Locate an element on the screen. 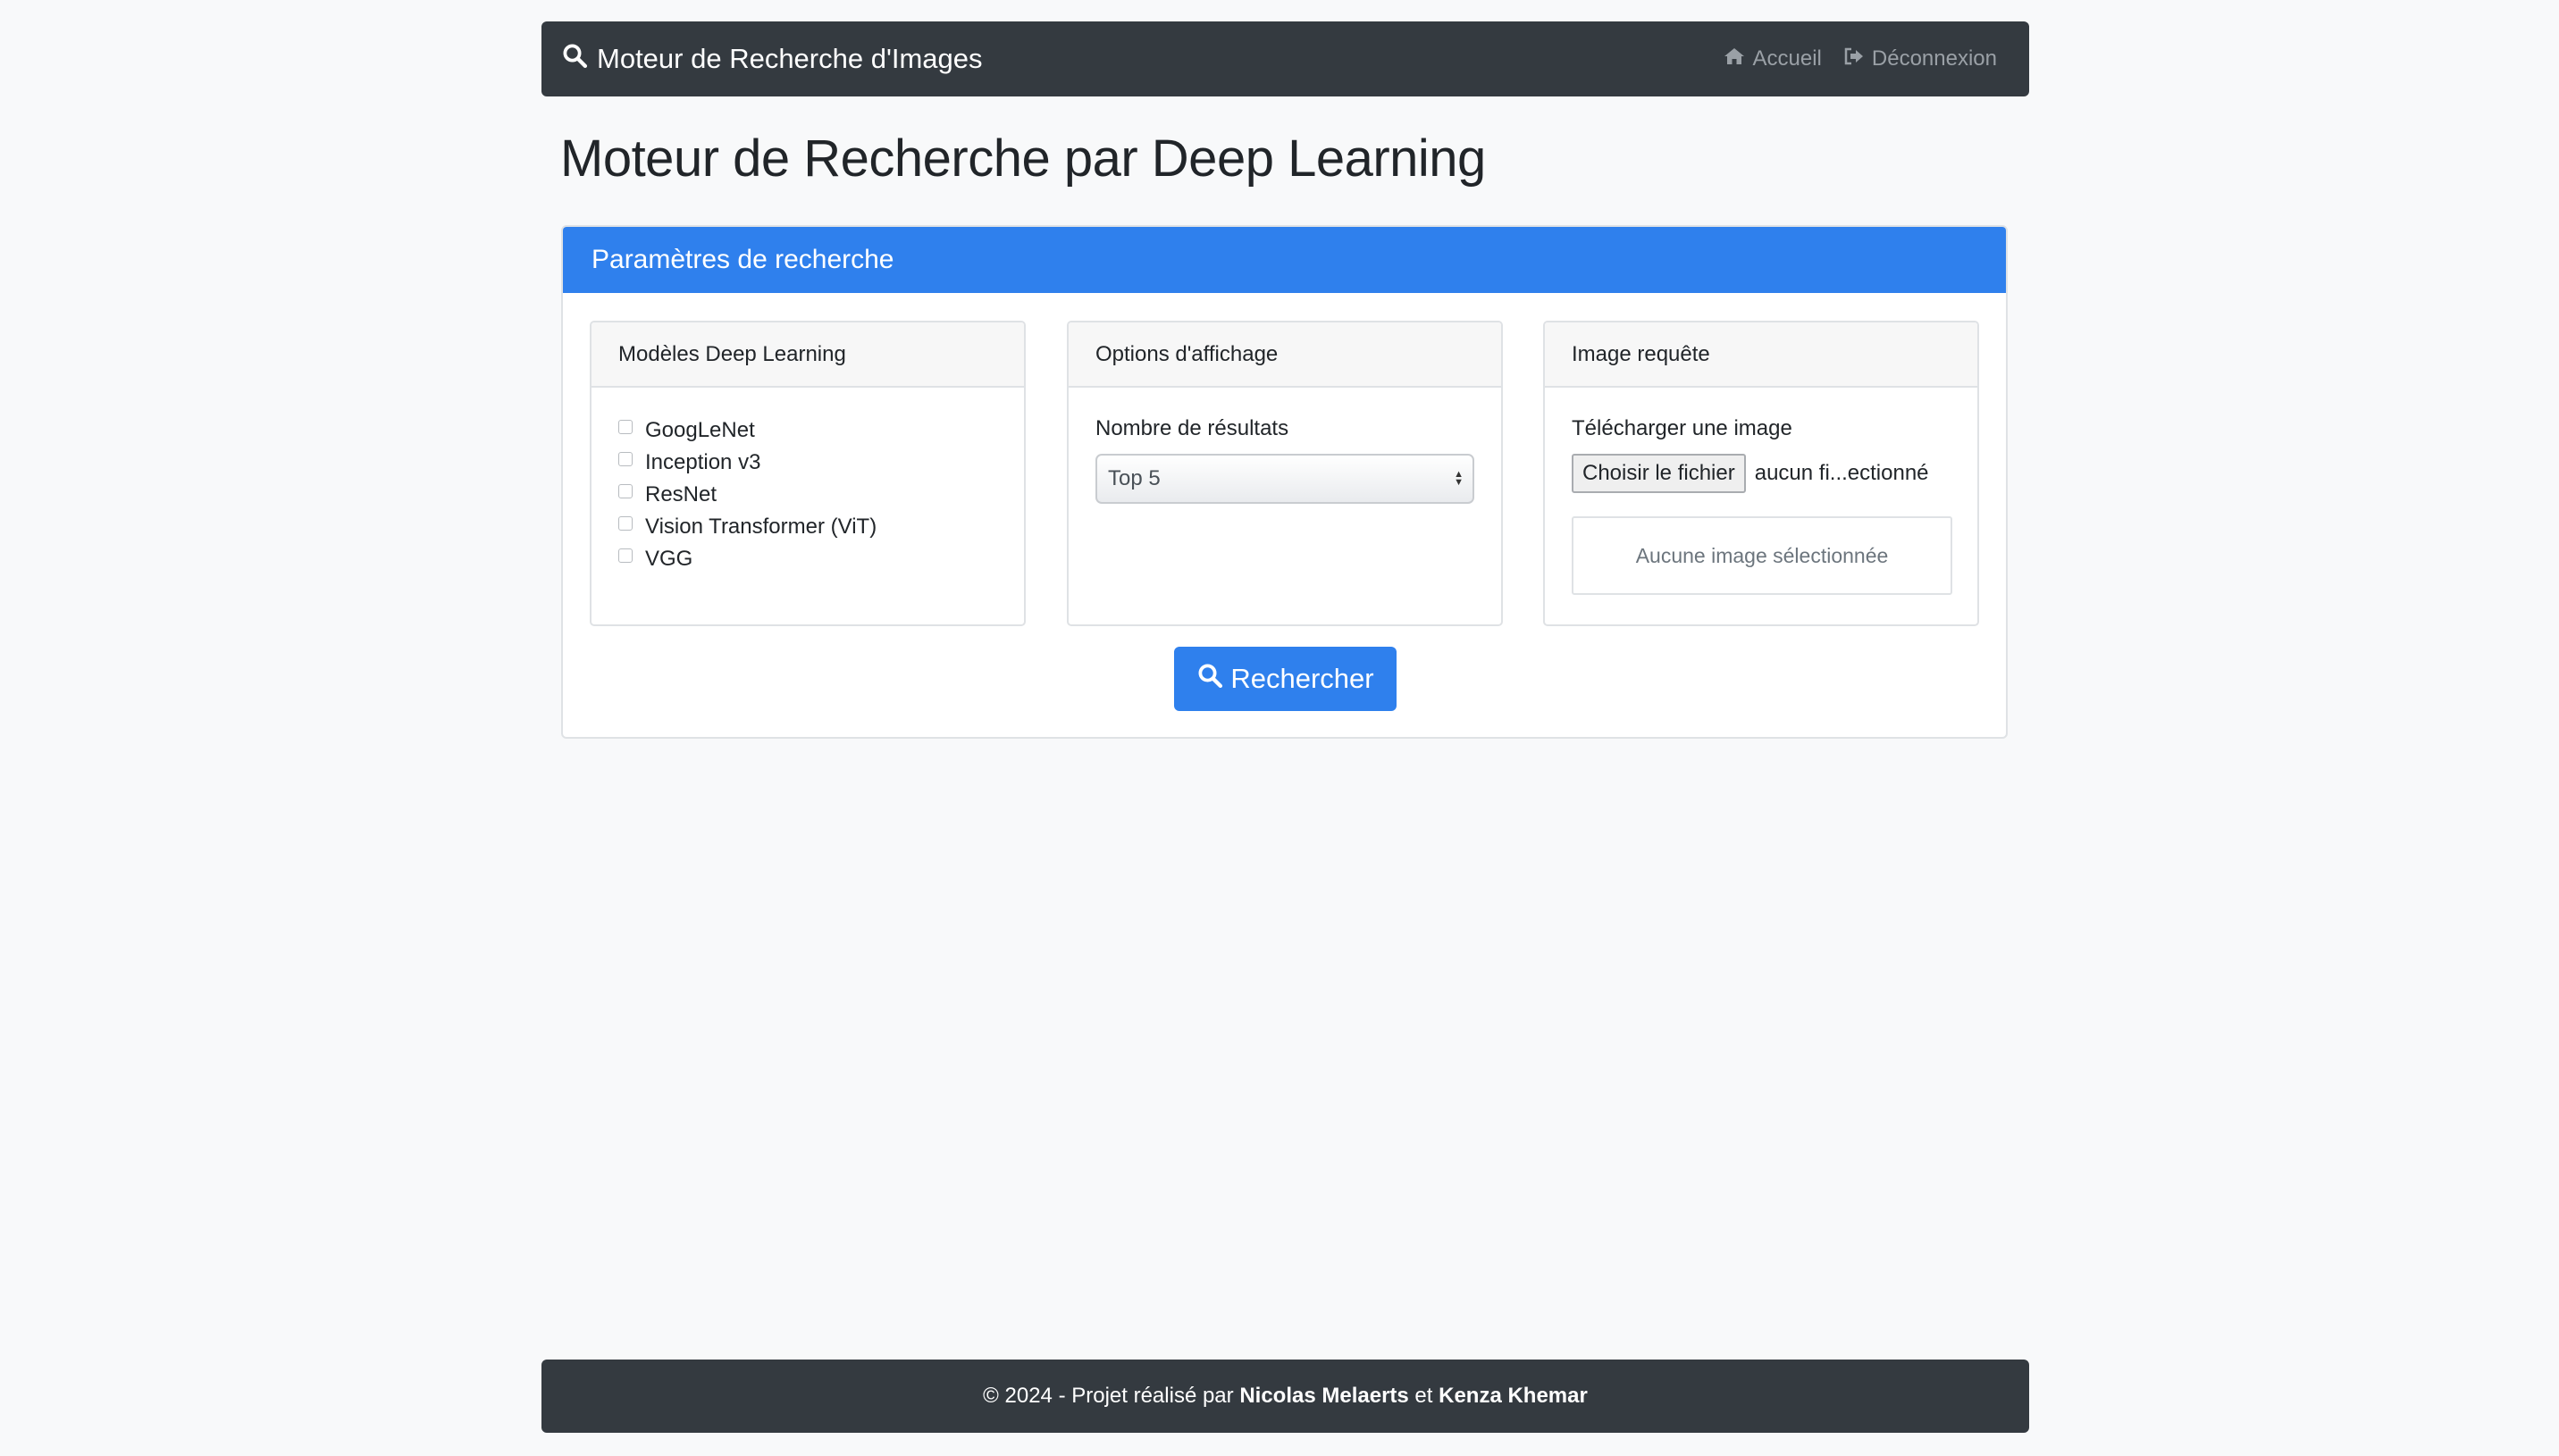 The width and height of the screenshot is (2559, 1456). file-input: Choisir le fichier aucun fi...ectionné is located at coordinates (1762, 473).